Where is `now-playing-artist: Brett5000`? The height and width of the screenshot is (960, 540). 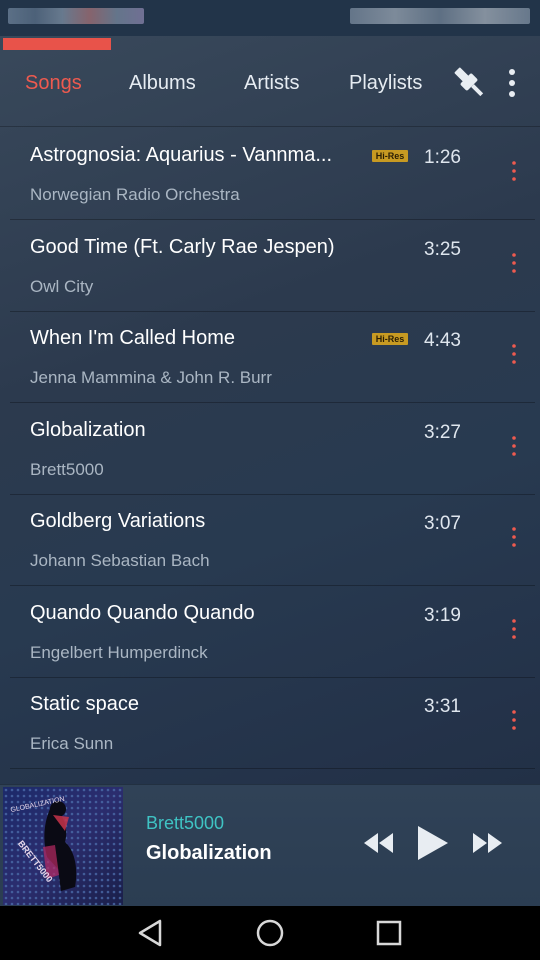 now-playing-artist: Brett5000 is located at coordinates (185, 823).